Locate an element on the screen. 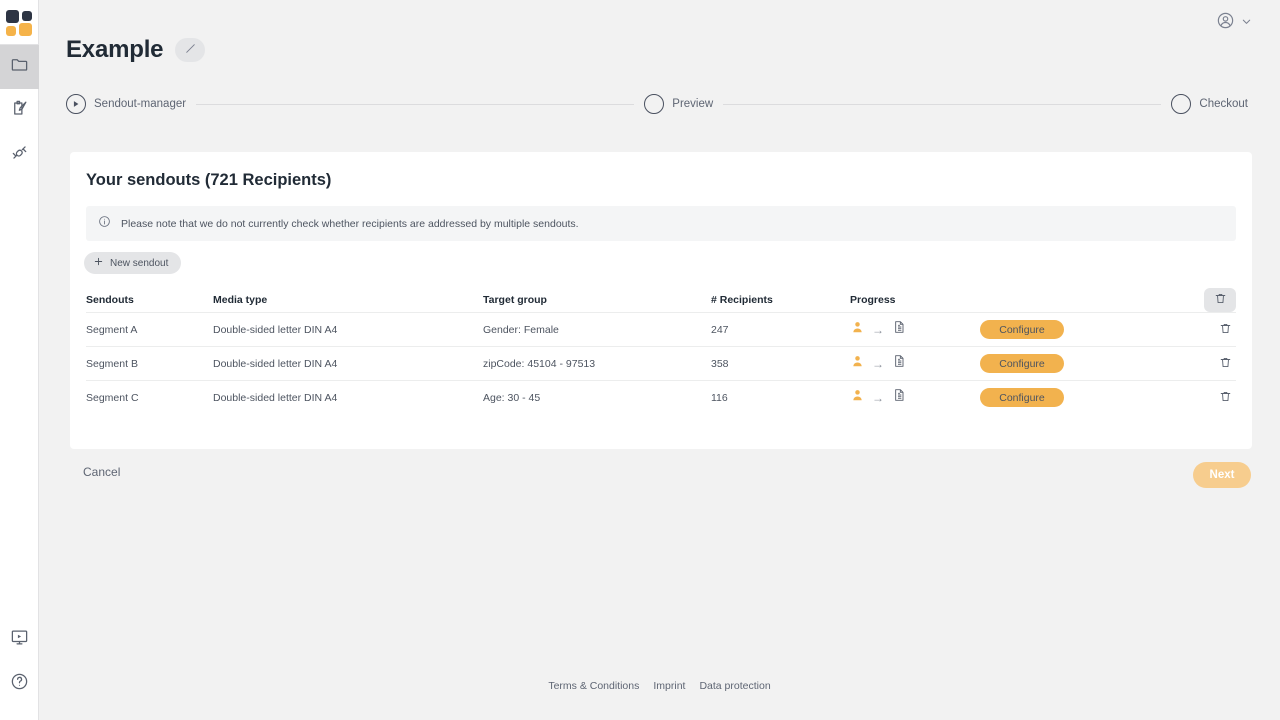 This screenshot has height=720, width=1280. help-circle-icon is located at coordinates (19, 684).